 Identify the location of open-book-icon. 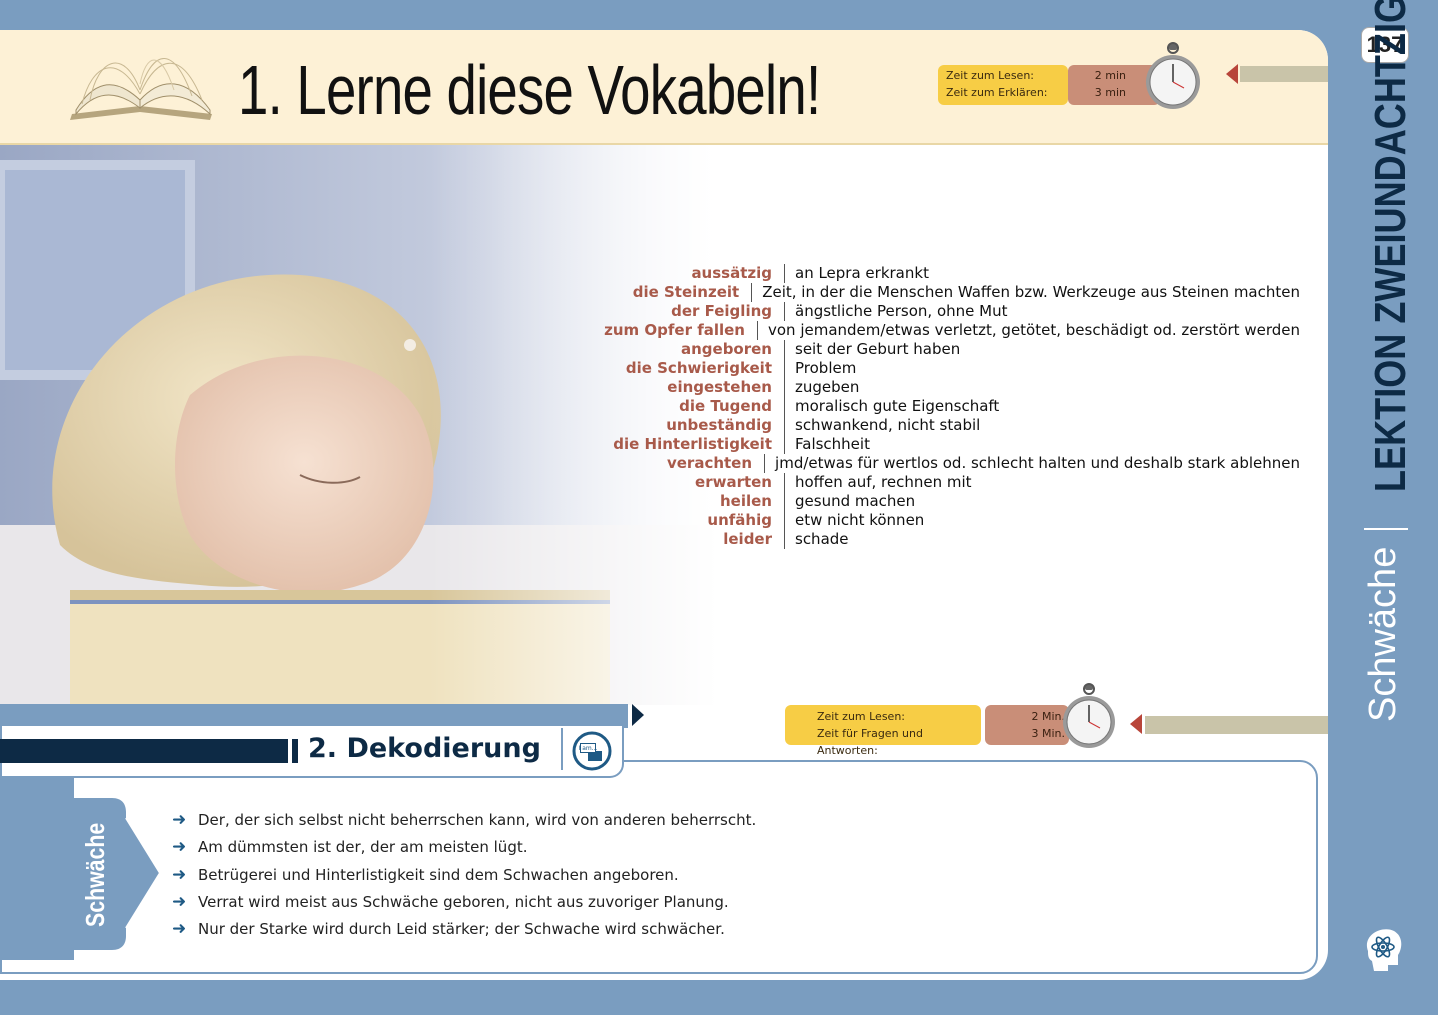
(139, 84).